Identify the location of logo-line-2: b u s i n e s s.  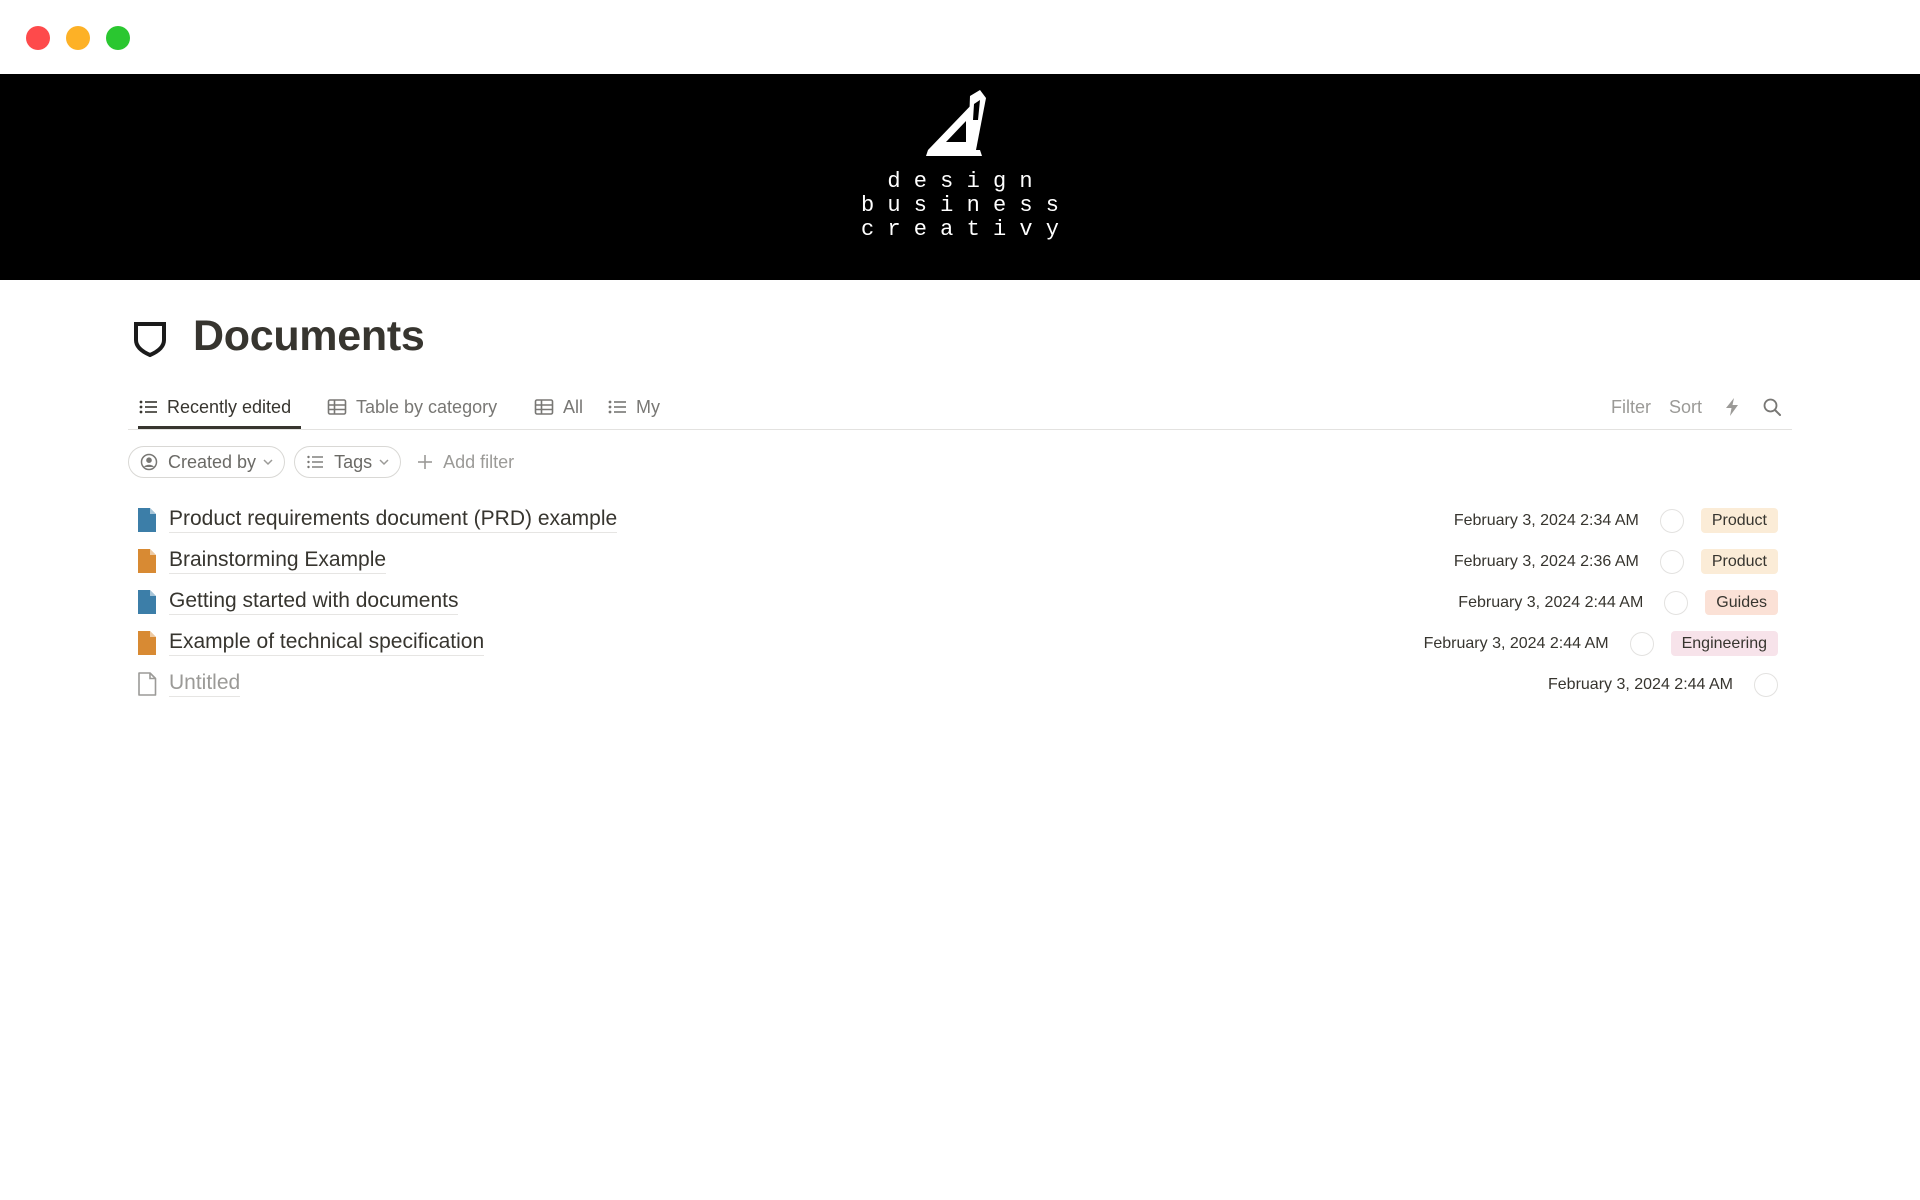
(960, 205).